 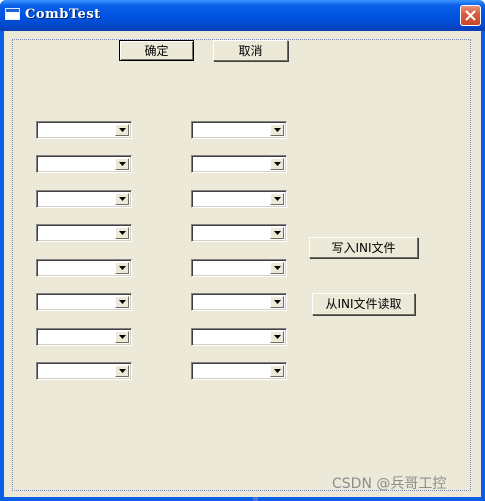 I want to click on watermark: CSDN @兵哥工控, so click(x=389, y=484).